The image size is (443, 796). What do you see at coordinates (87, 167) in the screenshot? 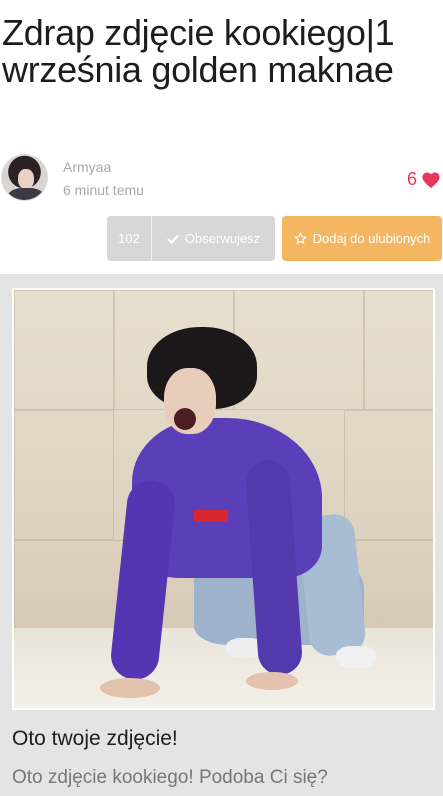
I see `author-name: Armyaa` at bounding box center [87, 167].